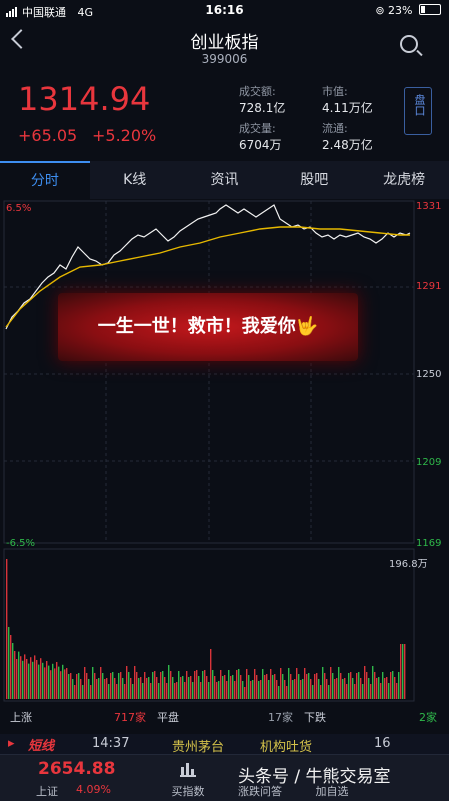 This screenshot has width=449, height=801. I want to click on tab-news: 资讯, so click(225, 180).